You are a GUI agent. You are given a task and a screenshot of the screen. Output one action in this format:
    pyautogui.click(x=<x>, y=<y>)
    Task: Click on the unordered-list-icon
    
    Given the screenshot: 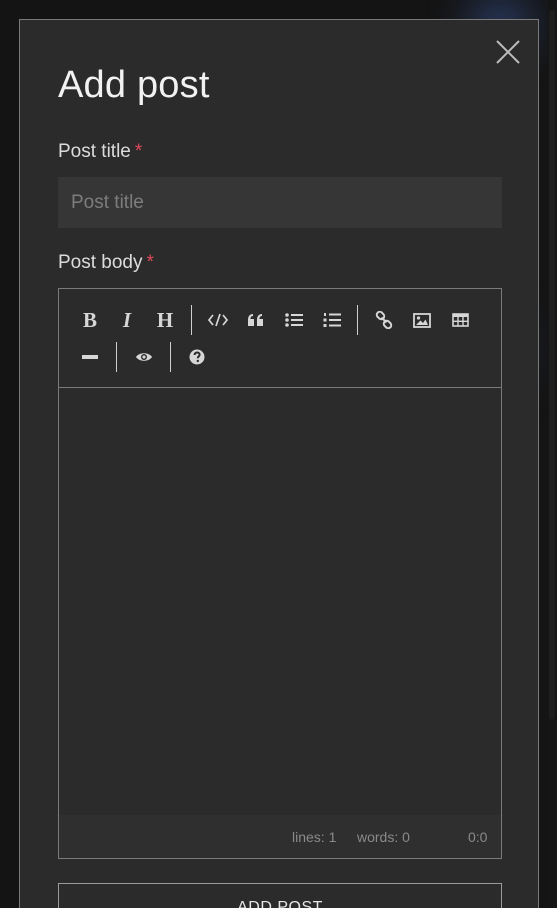 What is the action you would take?
    pyautogui.click(x=294, y=320)
    